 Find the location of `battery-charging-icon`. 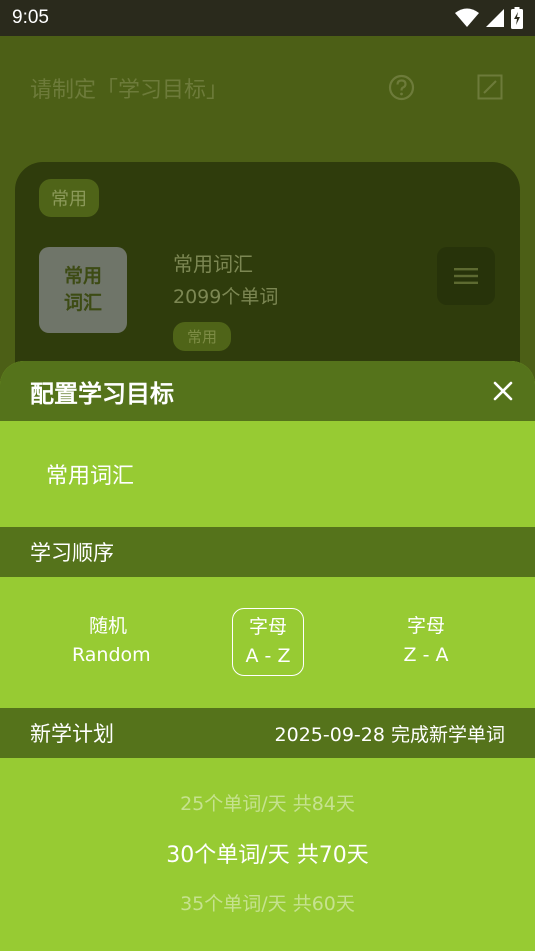

battery-charging-icon is located at coordinates (517, 18).